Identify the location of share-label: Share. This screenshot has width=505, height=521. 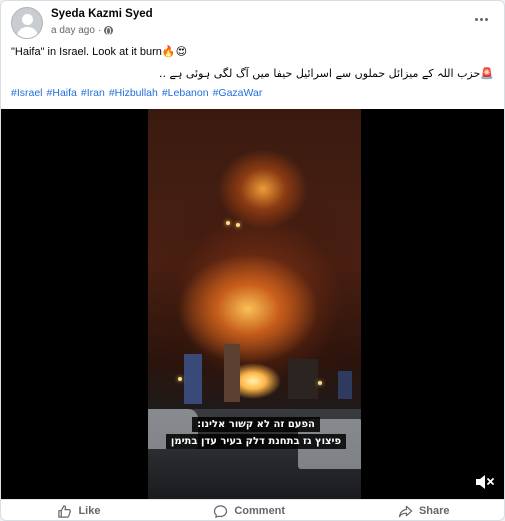
(434, 511).